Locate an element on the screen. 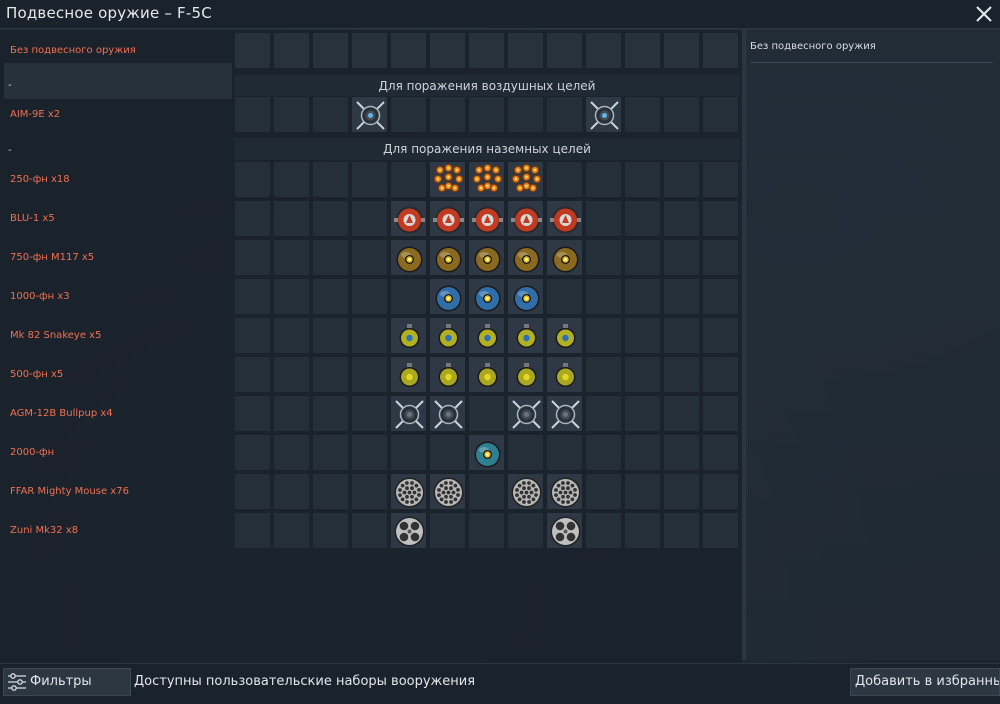 This screenshot has width=1000, height=704. weapon-preset-label: 750-фн M117 x5 is located at coordinates (120, 257).